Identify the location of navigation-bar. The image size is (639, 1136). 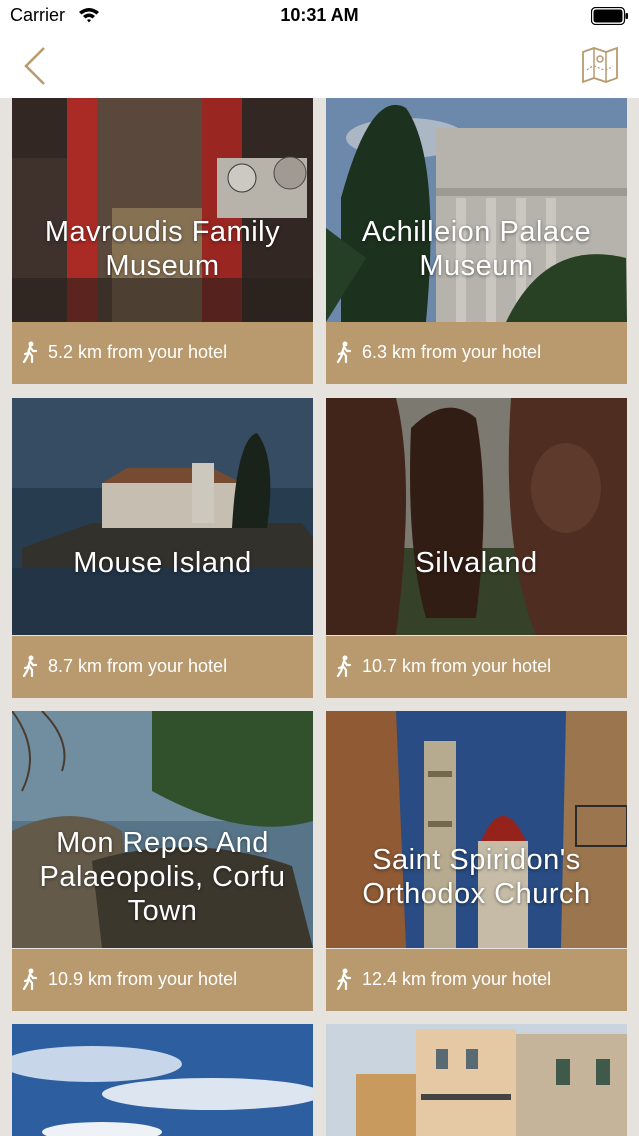
(319, 66).